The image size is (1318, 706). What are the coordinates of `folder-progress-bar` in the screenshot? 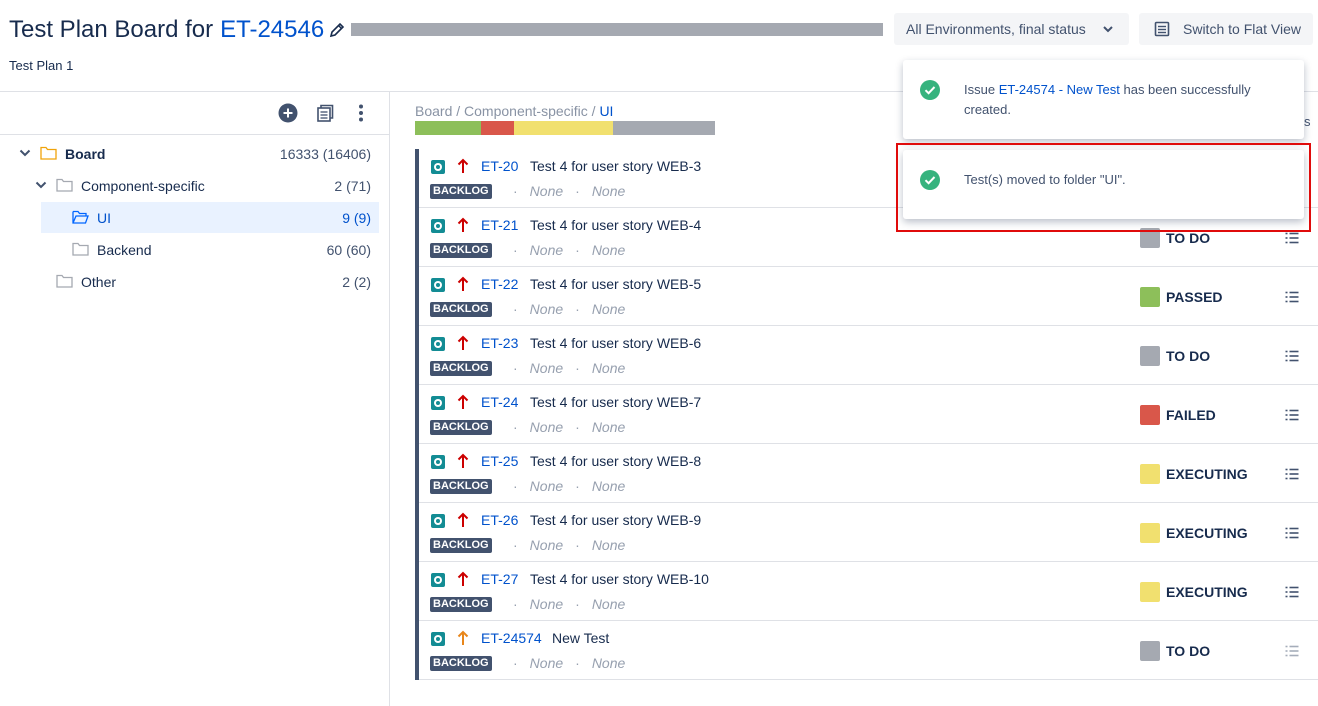 It's located at (565, 128).